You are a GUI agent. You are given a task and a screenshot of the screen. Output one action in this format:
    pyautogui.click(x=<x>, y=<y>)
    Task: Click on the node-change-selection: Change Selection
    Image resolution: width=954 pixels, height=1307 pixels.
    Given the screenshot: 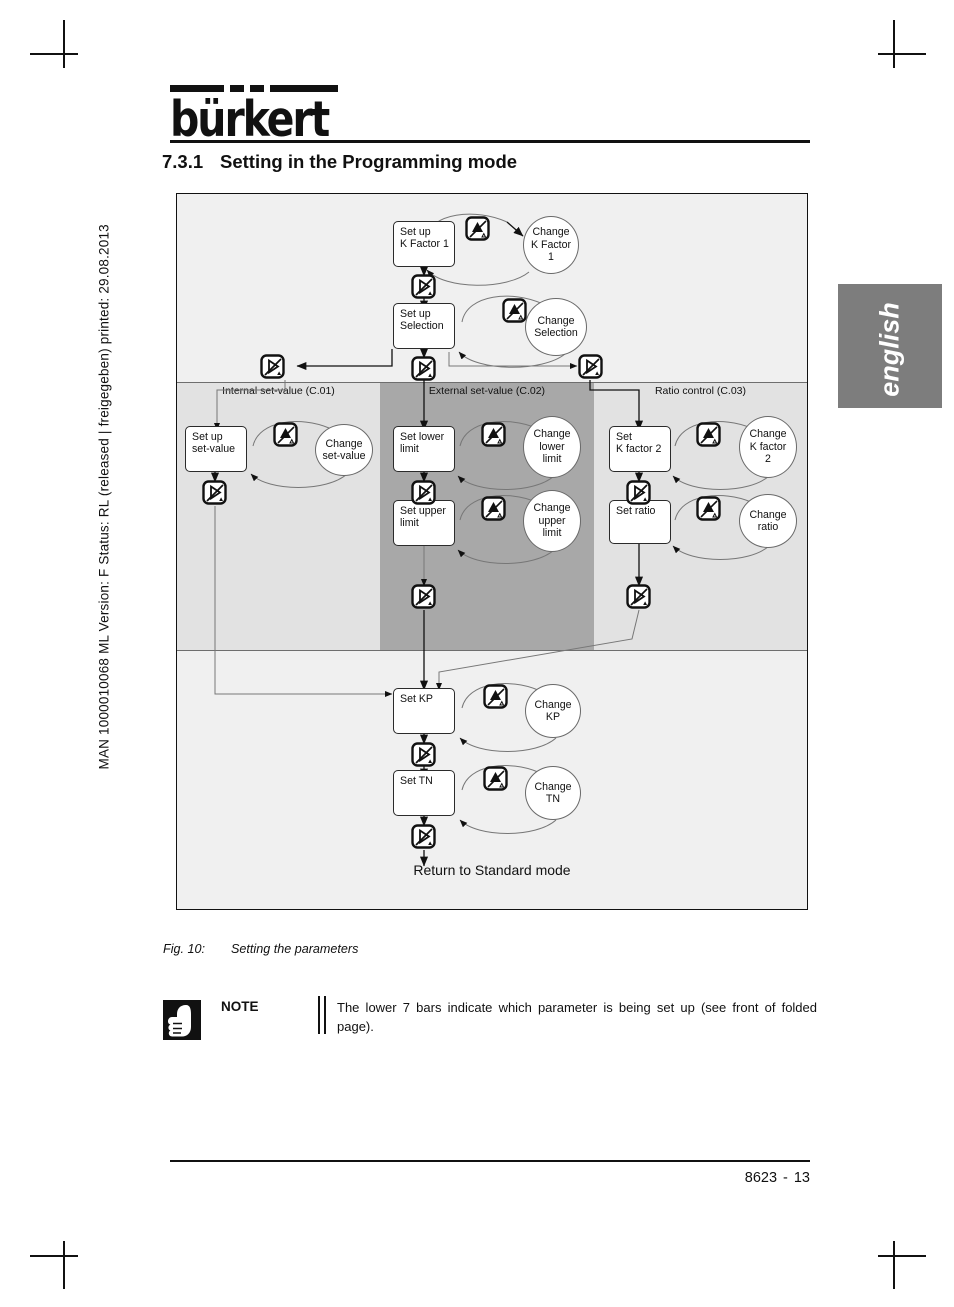 What is the action you would take?
    pyautogui.click(x=556, y=327)
    